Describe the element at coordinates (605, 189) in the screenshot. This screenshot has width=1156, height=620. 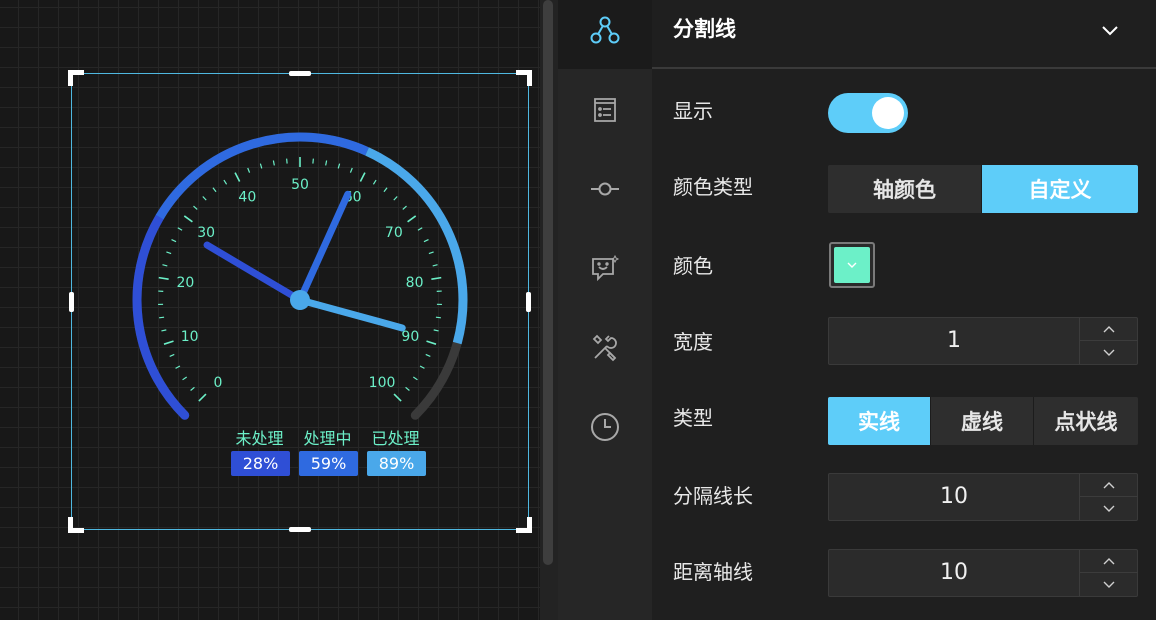
I see `axis-line-icon` at that location.